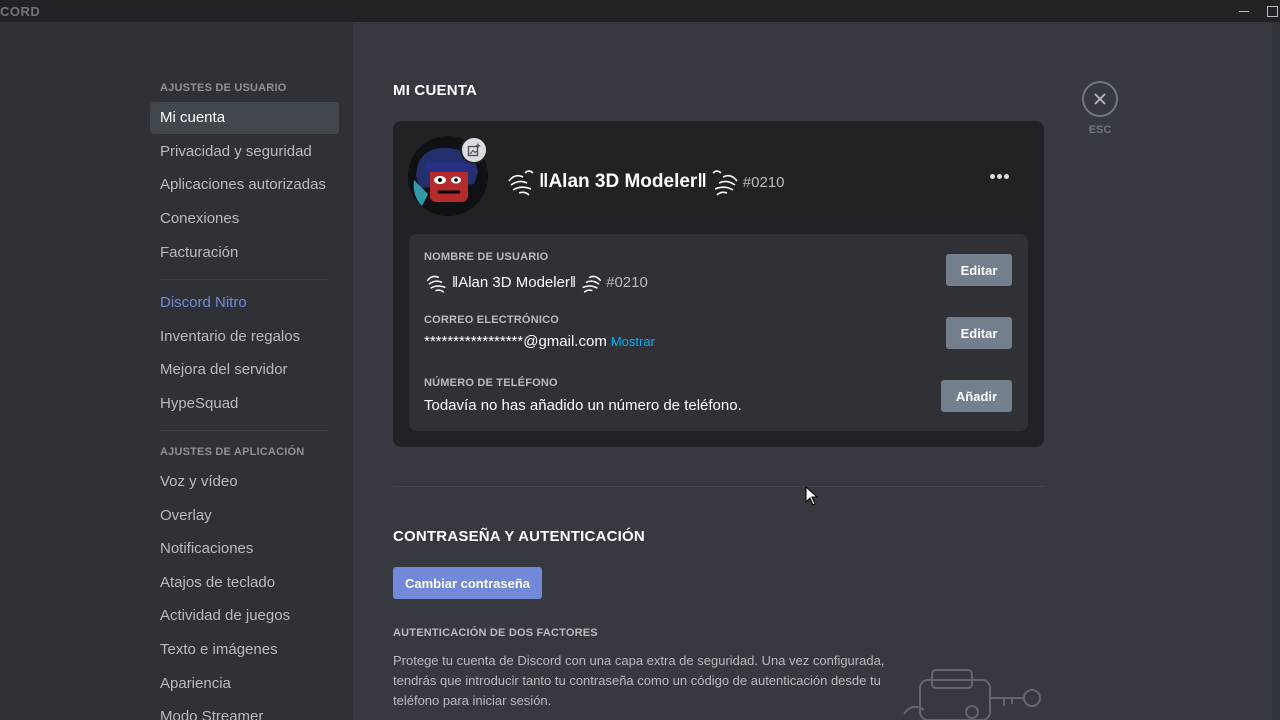  What do you see at coordinates (244, 253) in the screenshot?
I see `sidebar-item-billing: Facturación` at bounding box center [244, 253].